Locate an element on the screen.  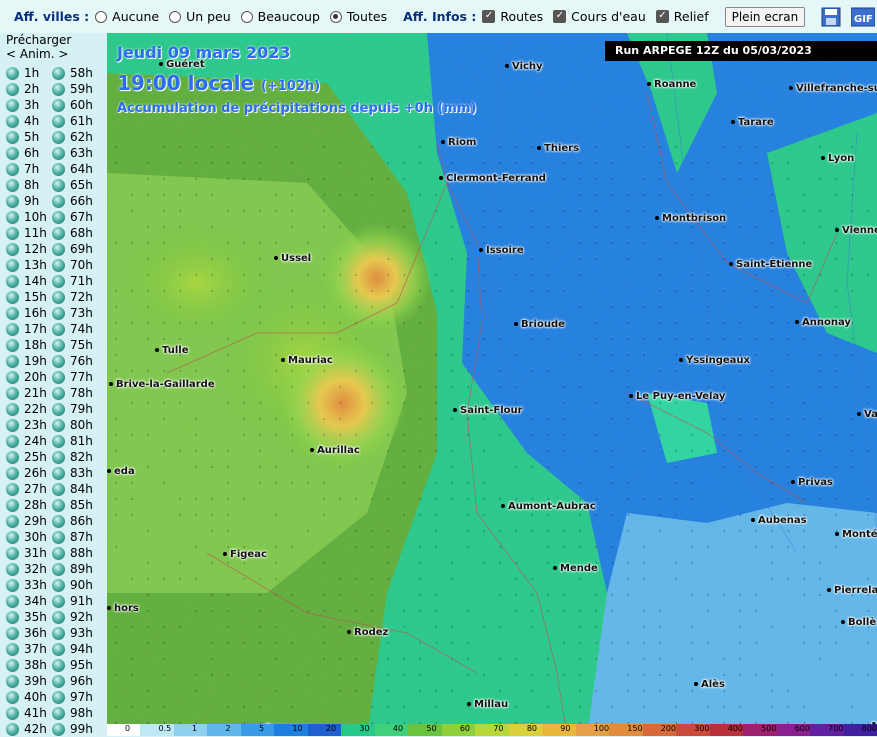
hour-link-69h: 69h is located at coordinates (72, 249).